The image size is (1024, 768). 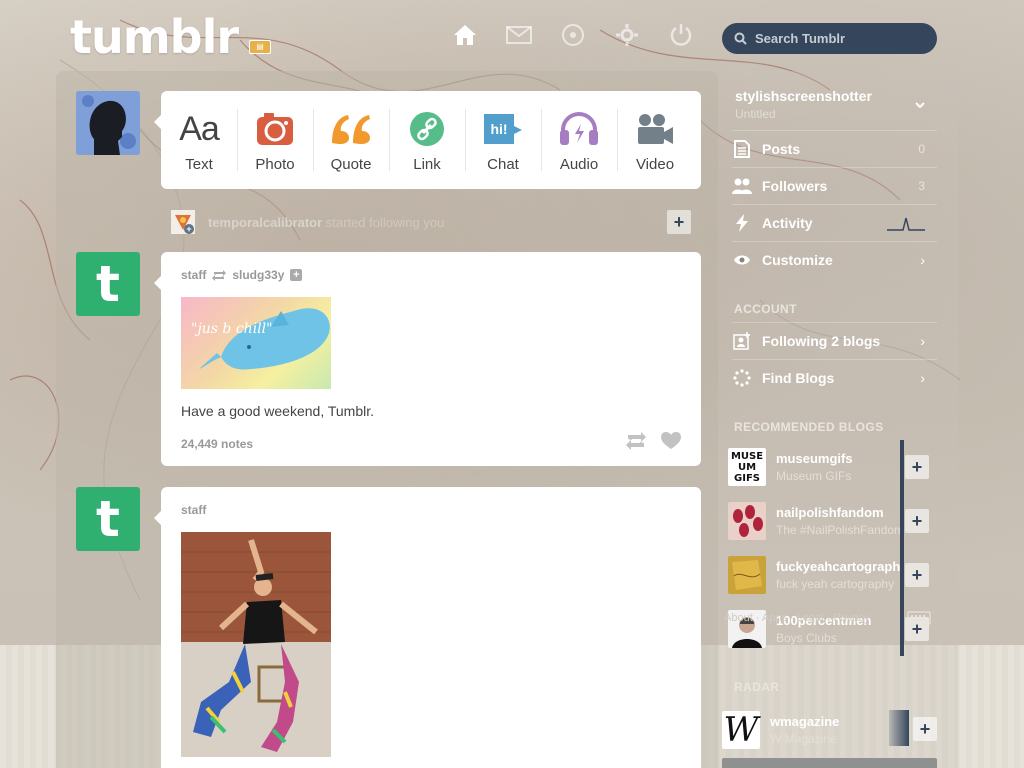 What do you see at coordinates (747, 467) in the screenshot?
I see `museumgifs-avatar: MUSEUM GIFS` at bounding box center [747, 467].